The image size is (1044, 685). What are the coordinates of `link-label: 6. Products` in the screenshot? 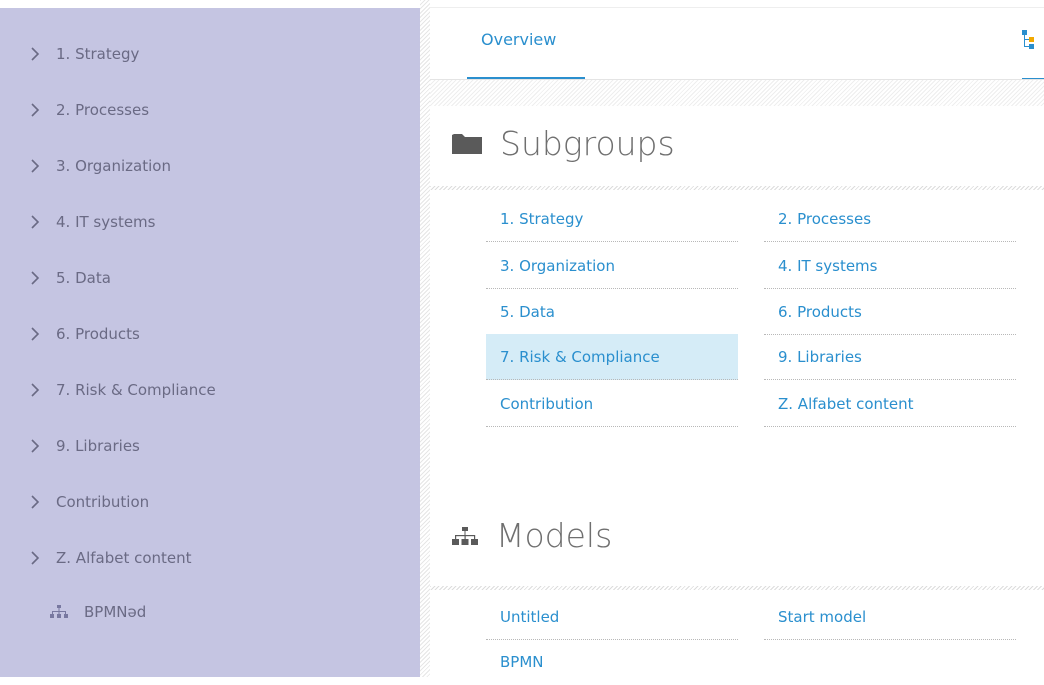 It's located at (820, 311).